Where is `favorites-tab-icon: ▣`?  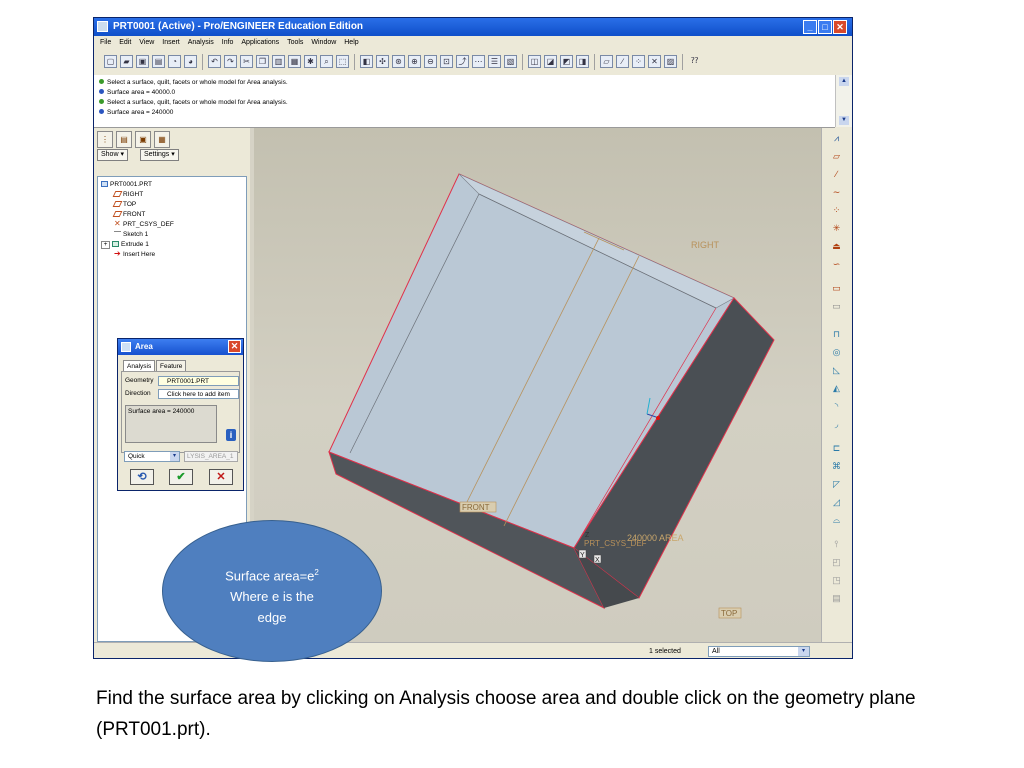
favorites-tab-icon: ▣ is located at coordinates (143, 139).